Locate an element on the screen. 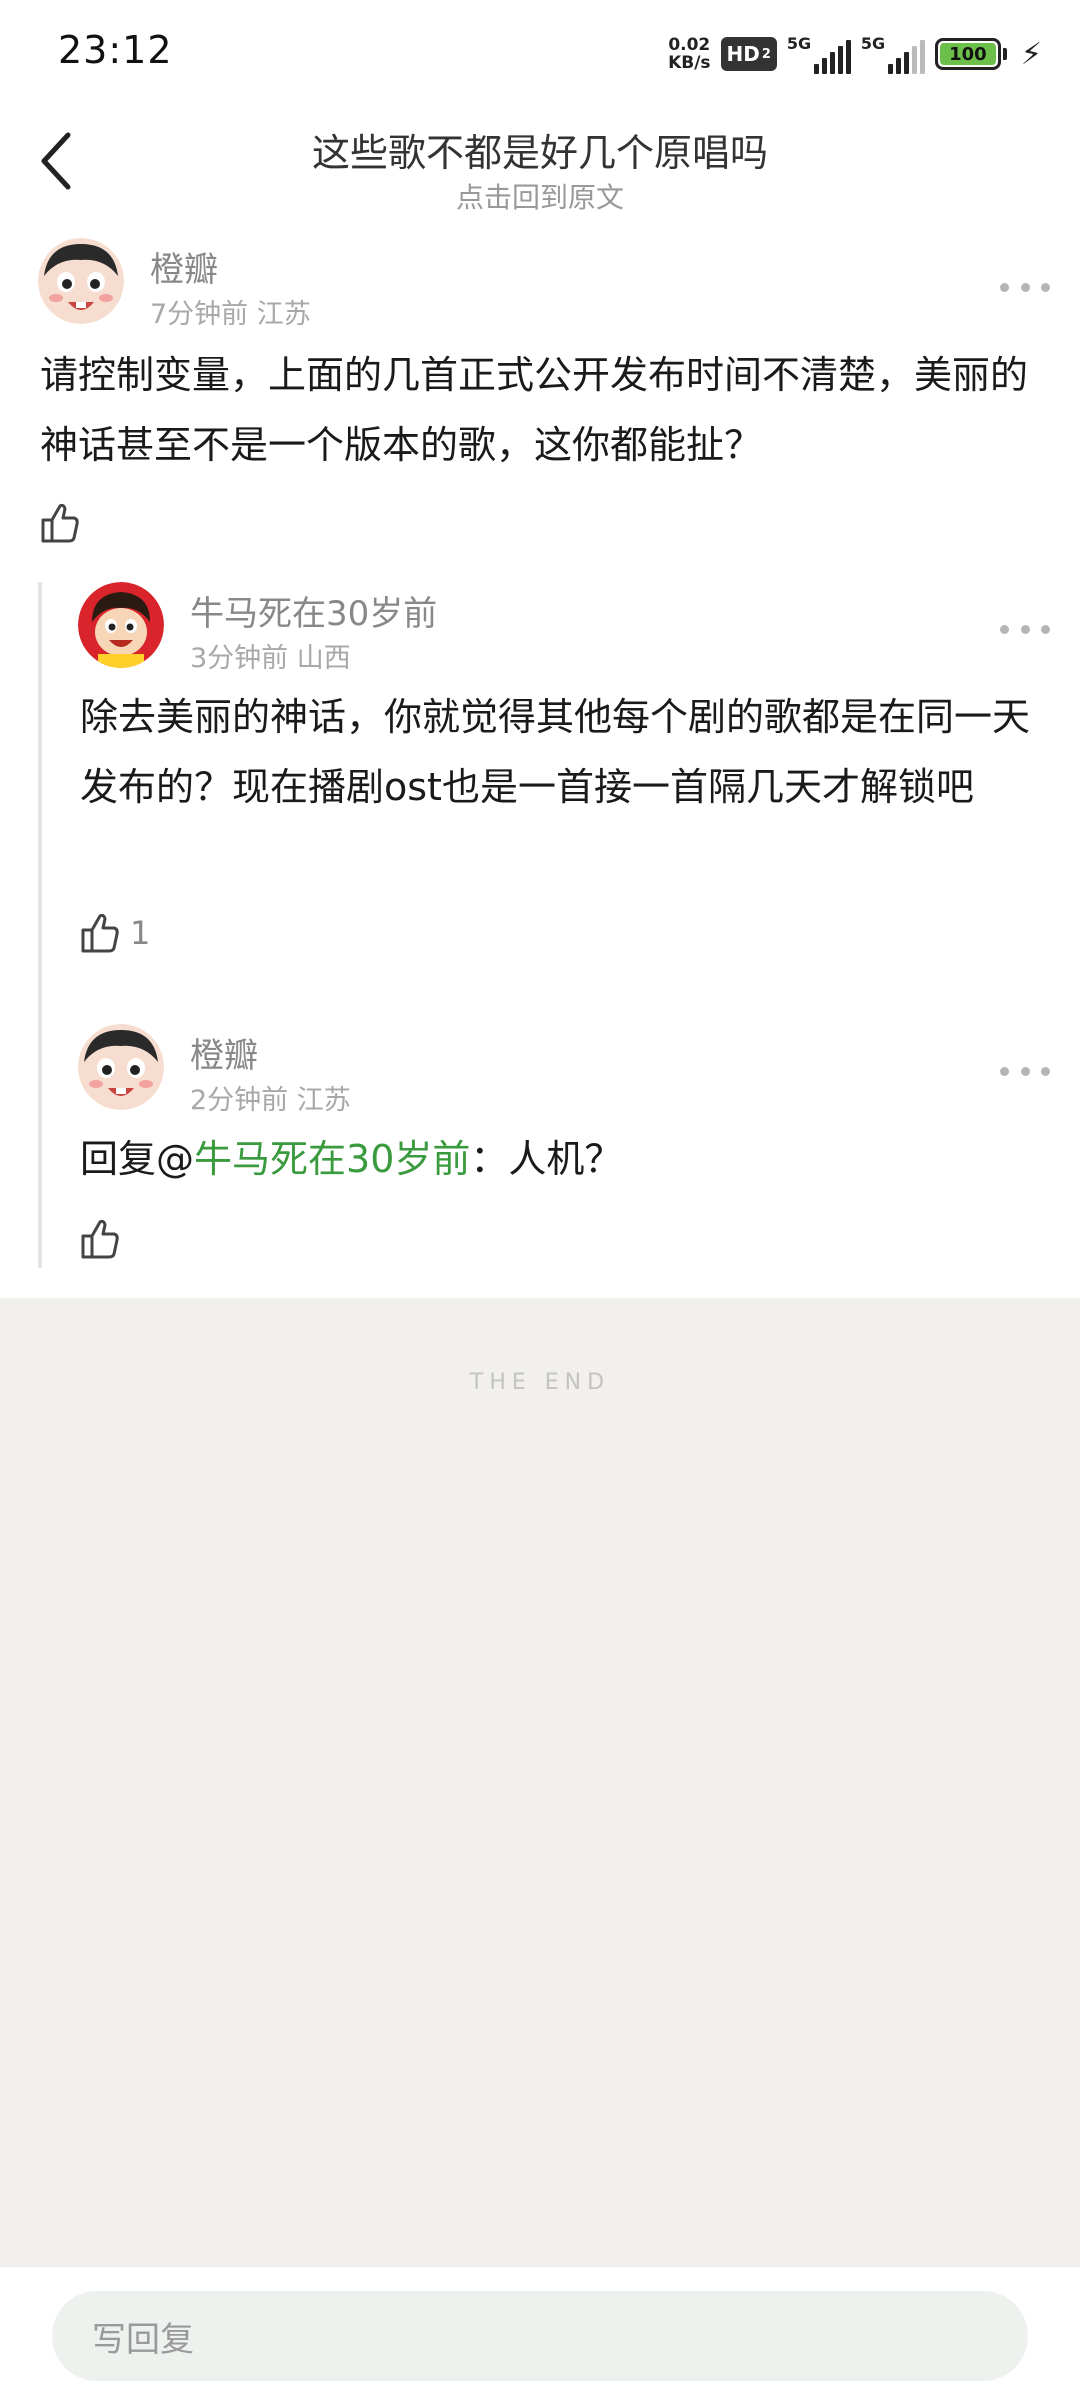  user-name: 牛马死在30岁前 is located at coordinates (313, 610).